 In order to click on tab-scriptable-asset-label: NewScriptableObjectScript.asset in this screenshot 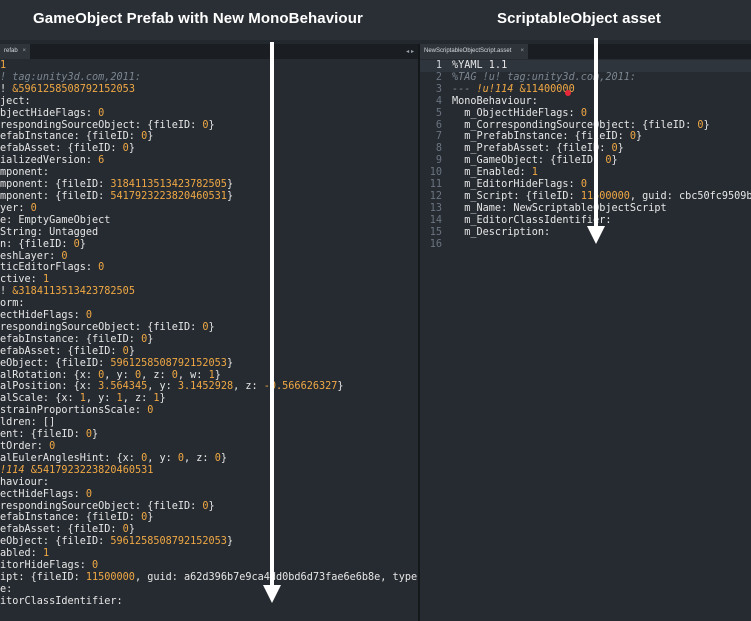, I will do `click(468, 51)`.